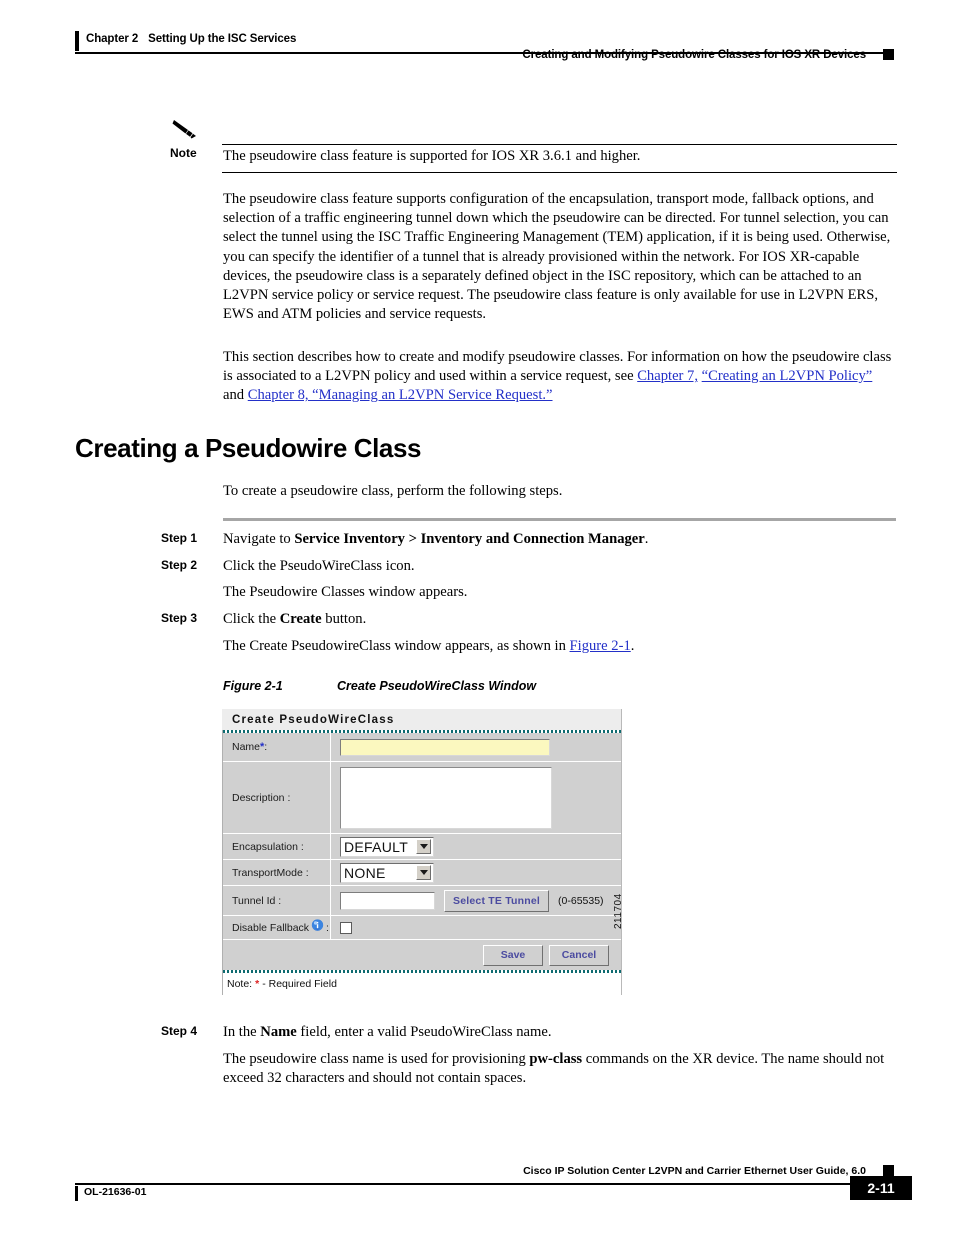  Describe the element at coordinates (446, 797) in the screenshot. I see `description-textarea` at that location.